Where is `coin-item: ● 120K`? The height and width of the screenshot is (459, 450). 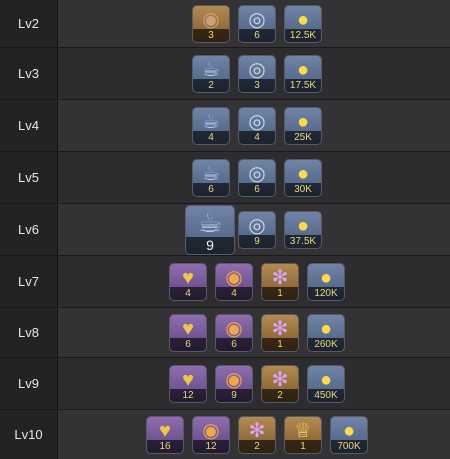
coin-item: ● 120K is located at coordinates (326, 282).